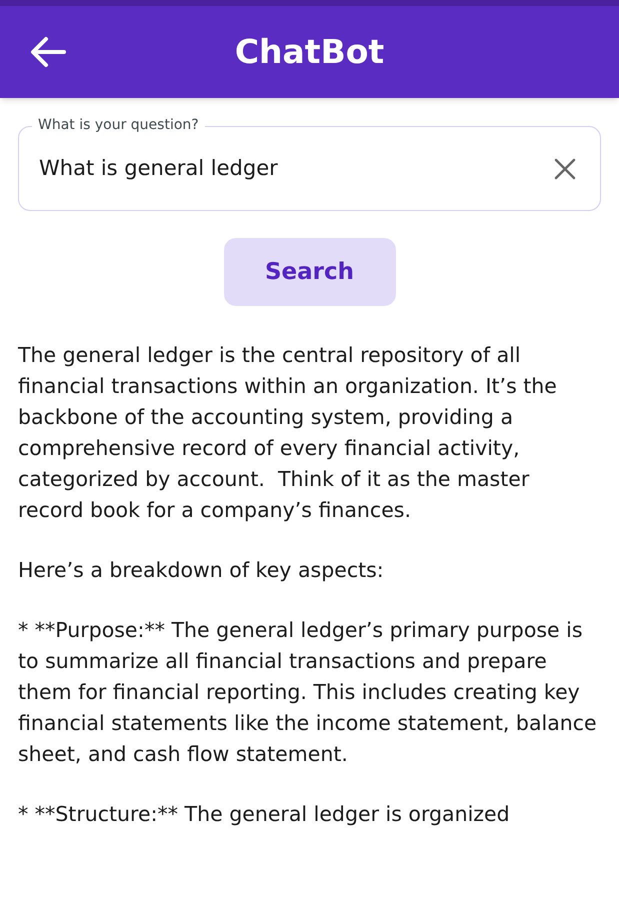 Image resolution: width=619 pixels, height=900 pixels. What do you see at coordinates (159, 168) in the screenshot?
I see `field-value: What is general ledger` at bounding box center [159, 168].